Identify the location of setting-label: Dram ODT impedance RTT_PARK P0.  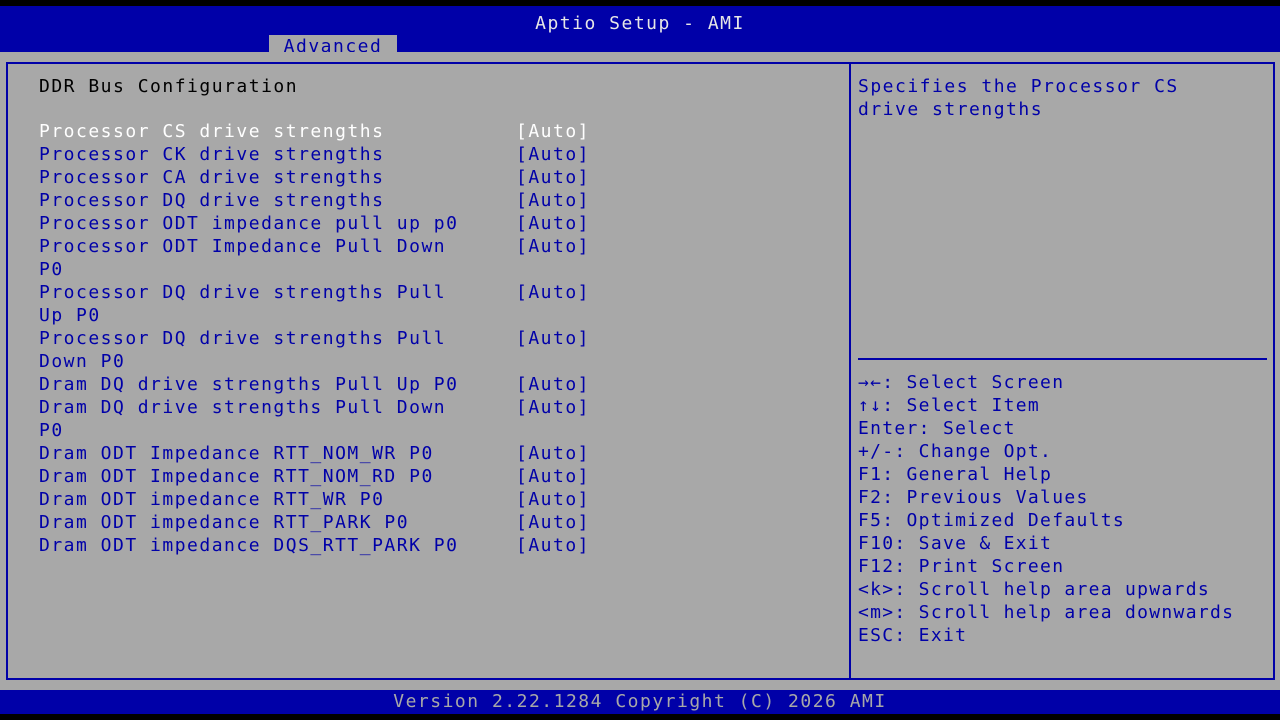
(224, 522).